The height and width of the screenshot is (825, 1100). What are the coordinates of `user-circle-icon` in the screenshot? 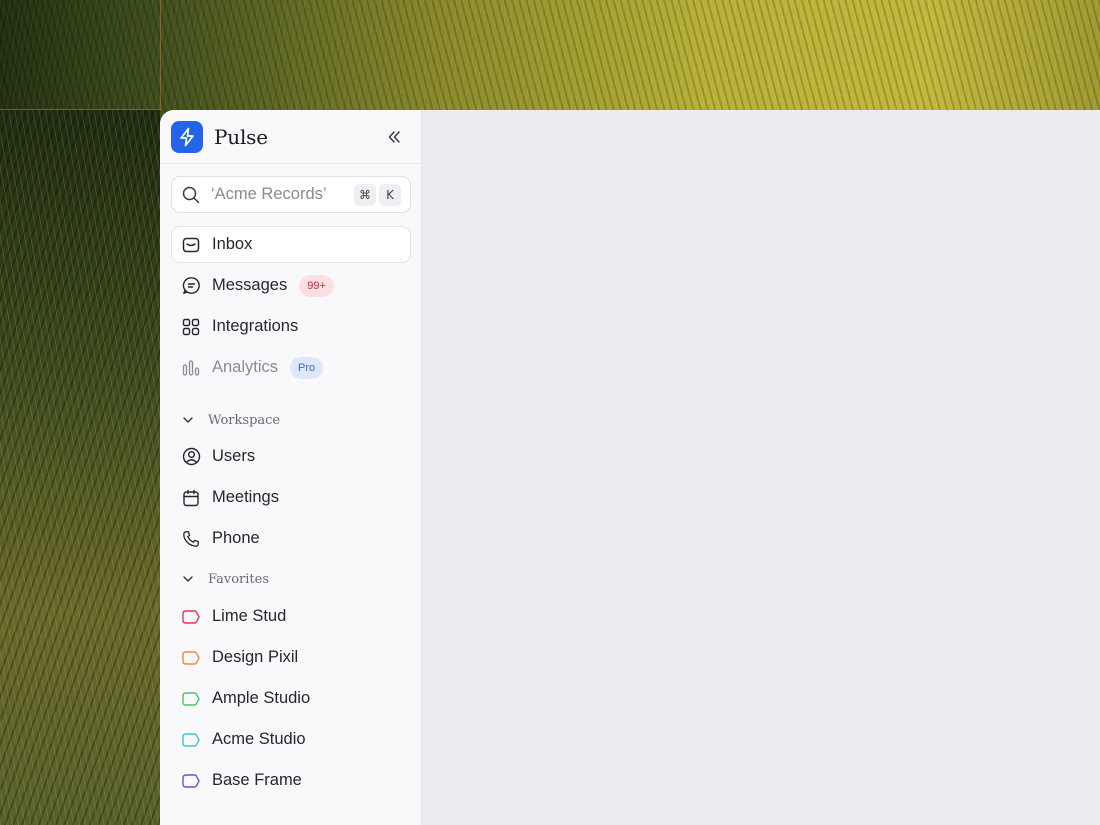 It's located at (191, 457).